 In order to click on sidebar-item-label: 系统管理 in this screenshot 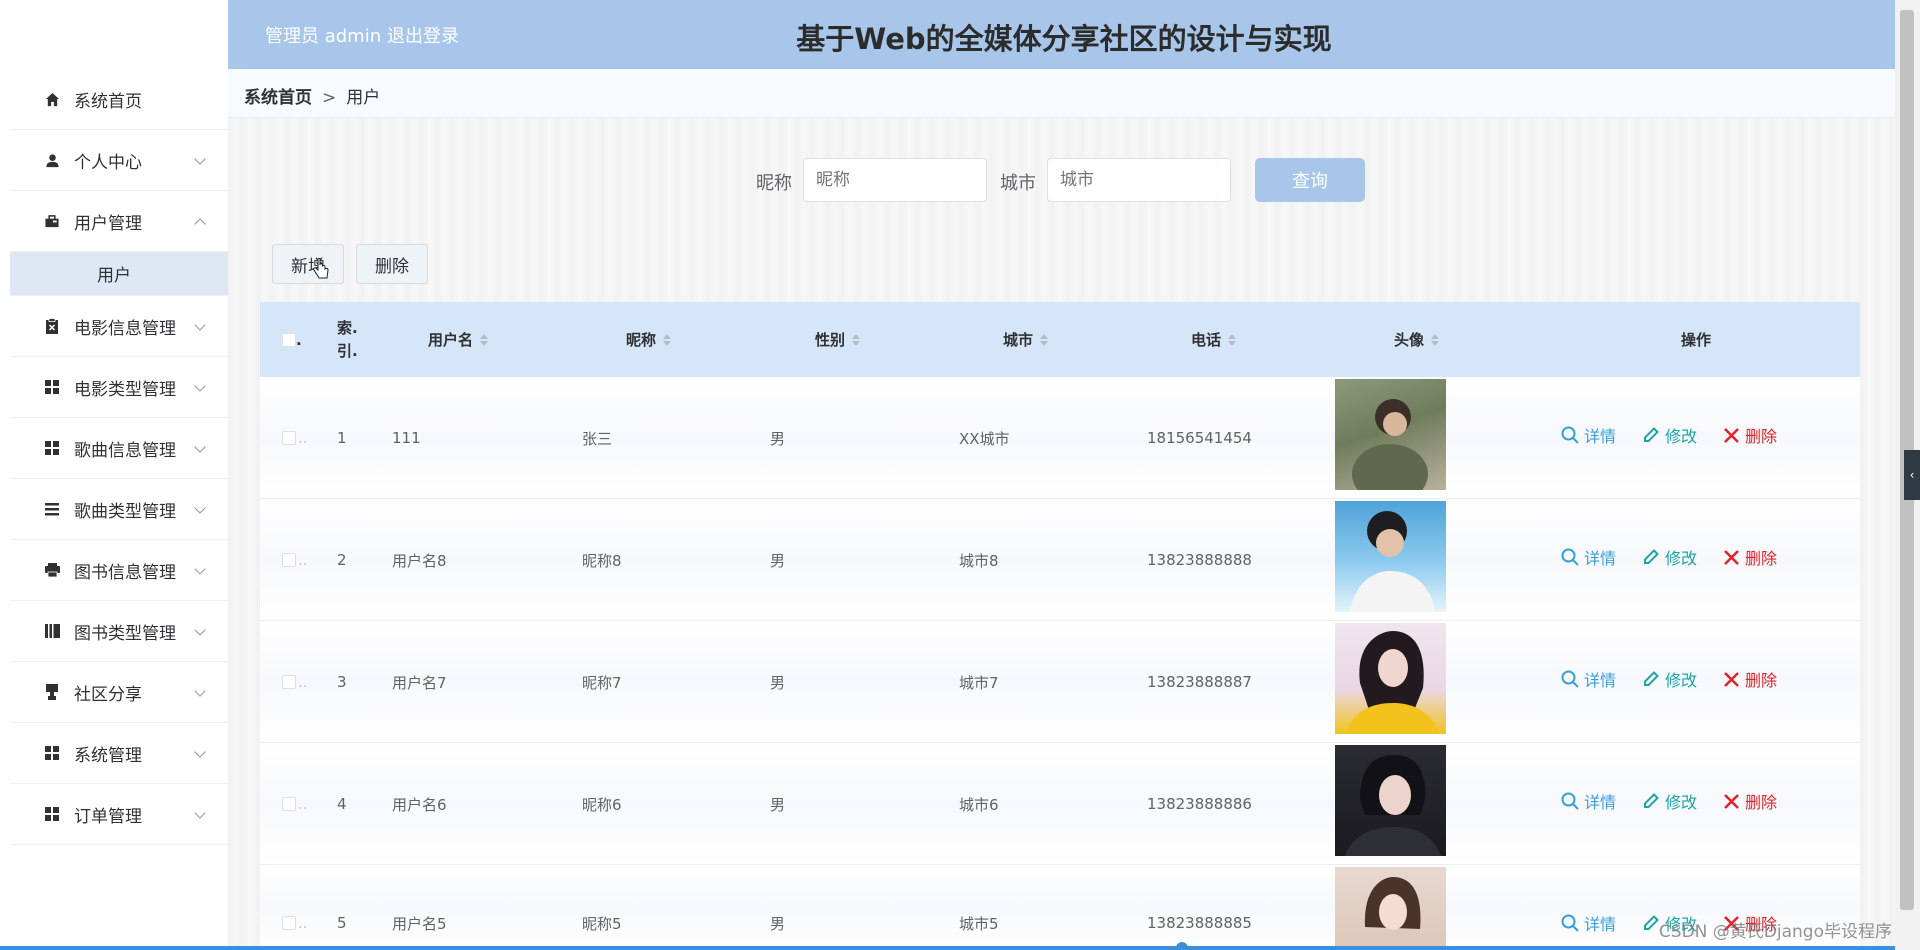, I will do `click(108, 755)`.